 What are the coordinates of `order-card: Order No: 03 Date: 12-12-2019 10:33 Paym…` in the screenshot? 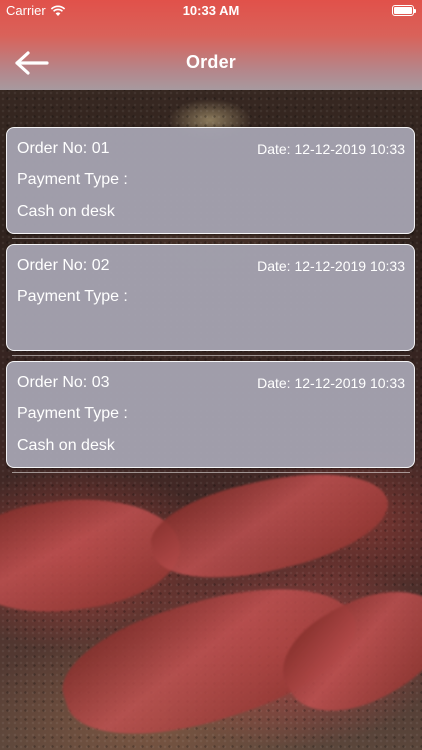 It's located at (210, 414).